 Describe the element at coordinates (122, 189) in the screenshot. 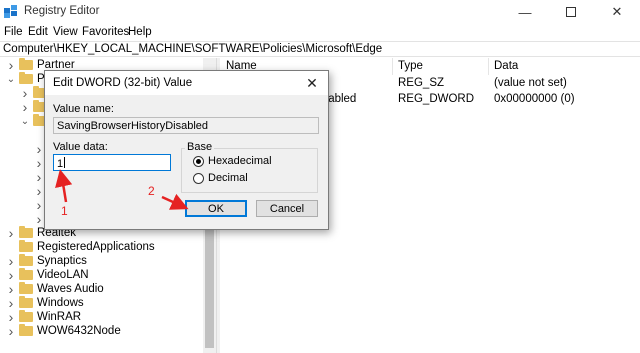

I see `annotation-arrows` at that location.